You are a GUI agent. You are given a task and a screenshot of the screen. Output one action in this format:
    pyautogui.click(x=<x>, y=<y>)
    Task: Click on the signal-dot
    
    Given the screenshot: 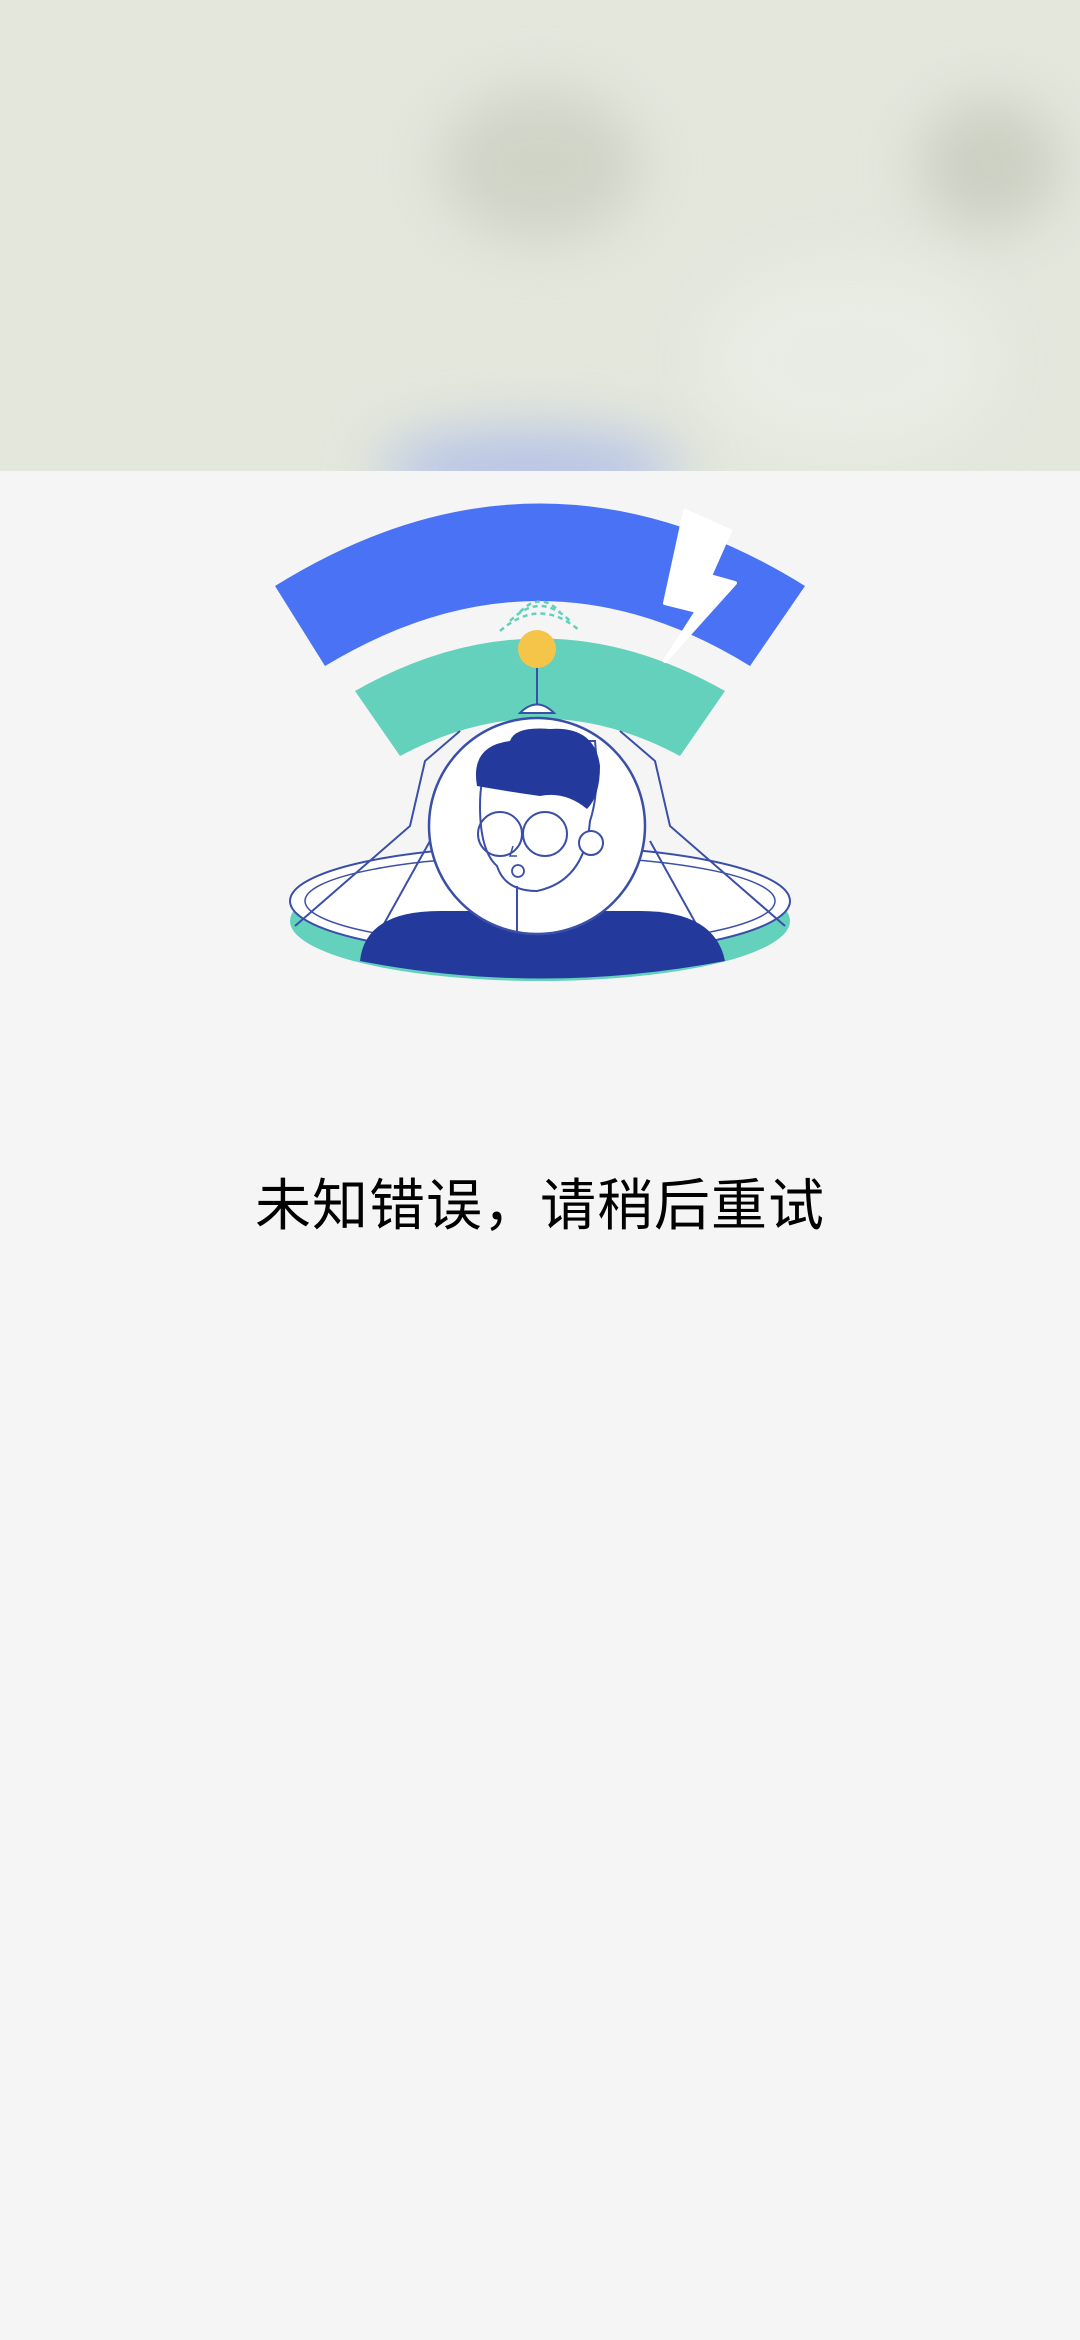 What is the action you would take?
    pyautogui.click(x=537, y=649)
    